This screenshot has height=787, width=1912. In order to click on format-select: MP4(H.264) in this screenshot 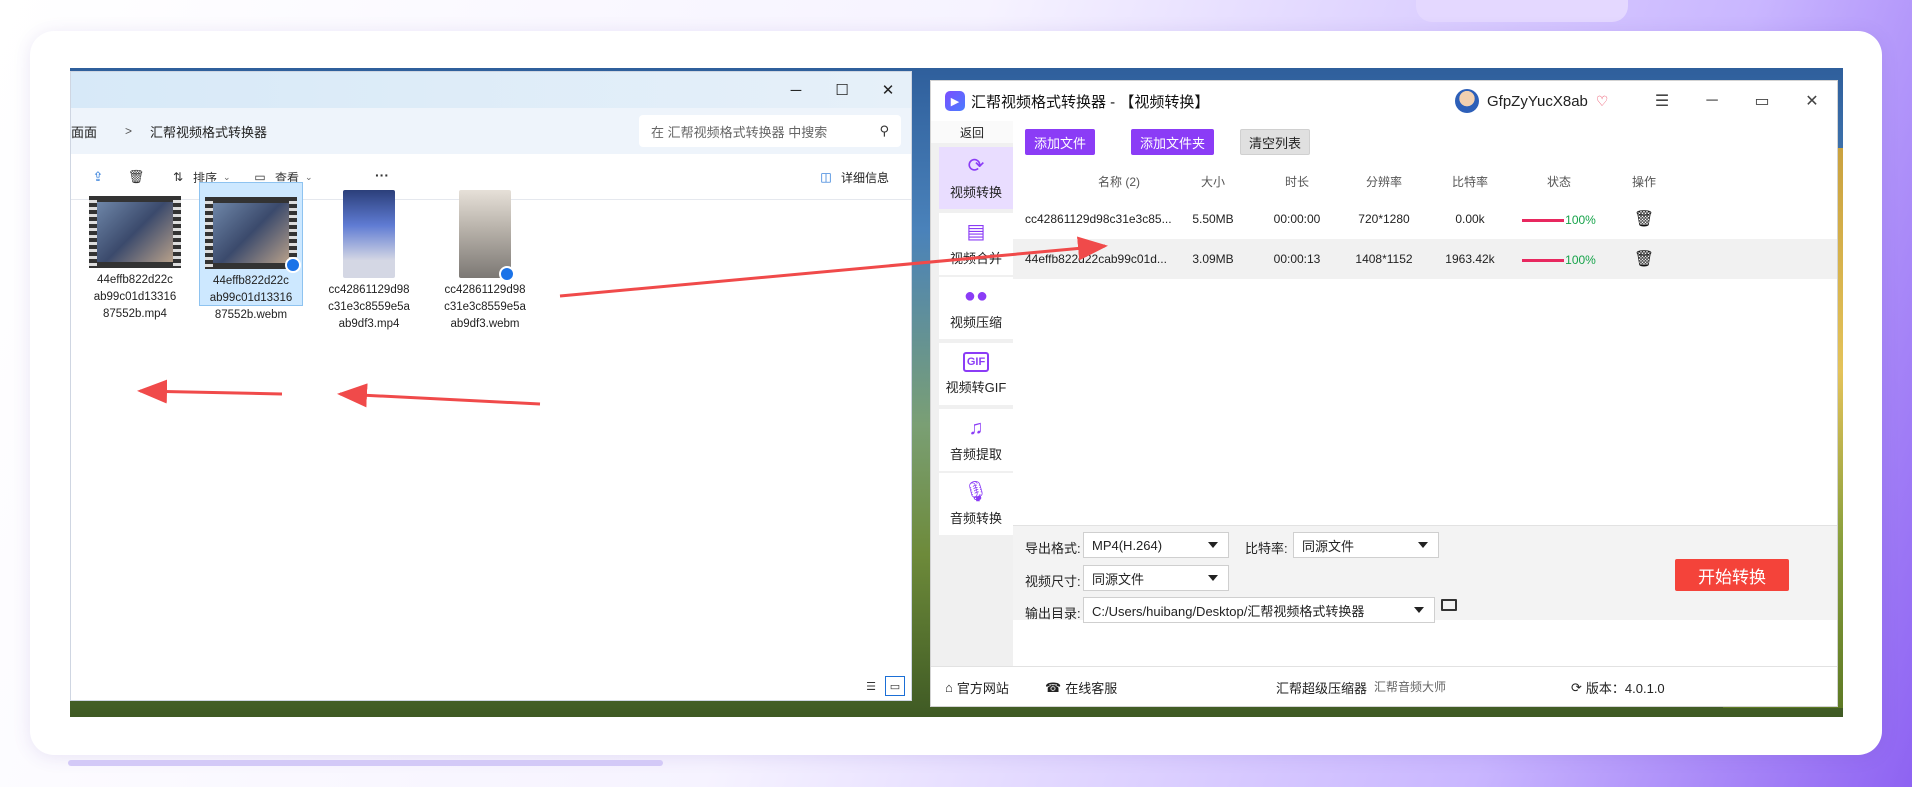, I will do `click(1156, 545)`.